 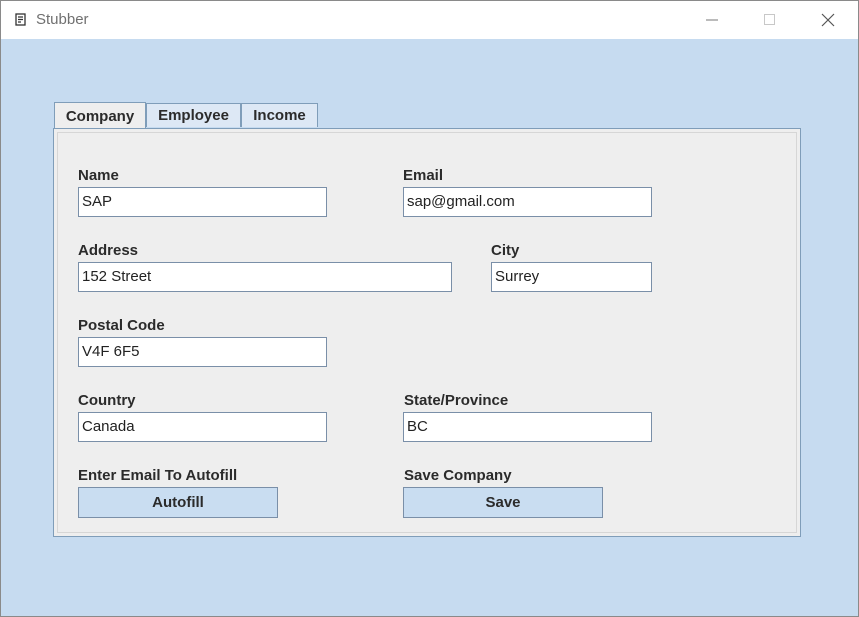 What do you see at coordinates (423, 175) in the screenshot?
I see `email-label: Email` at bounding box center [423, 175].